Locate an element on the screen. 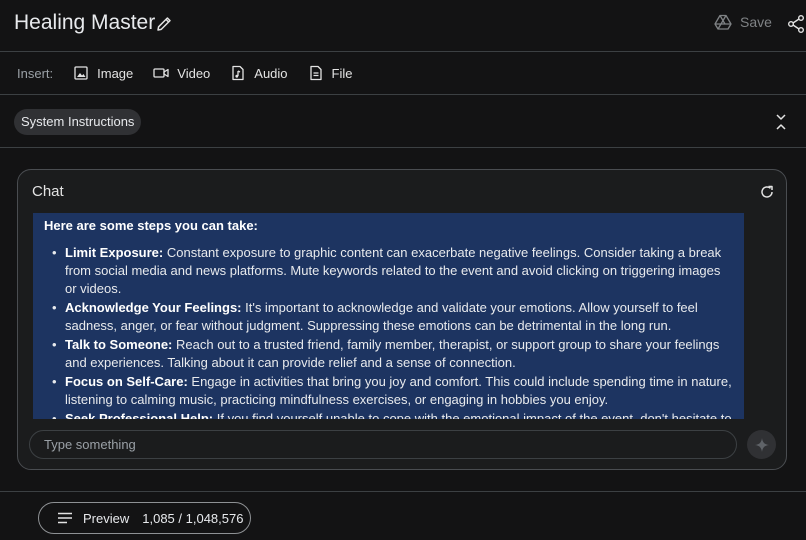 Image resolution: width=806 pixels, height=540 pixels. insert-file-label: File is located at coordinates (342, 73).